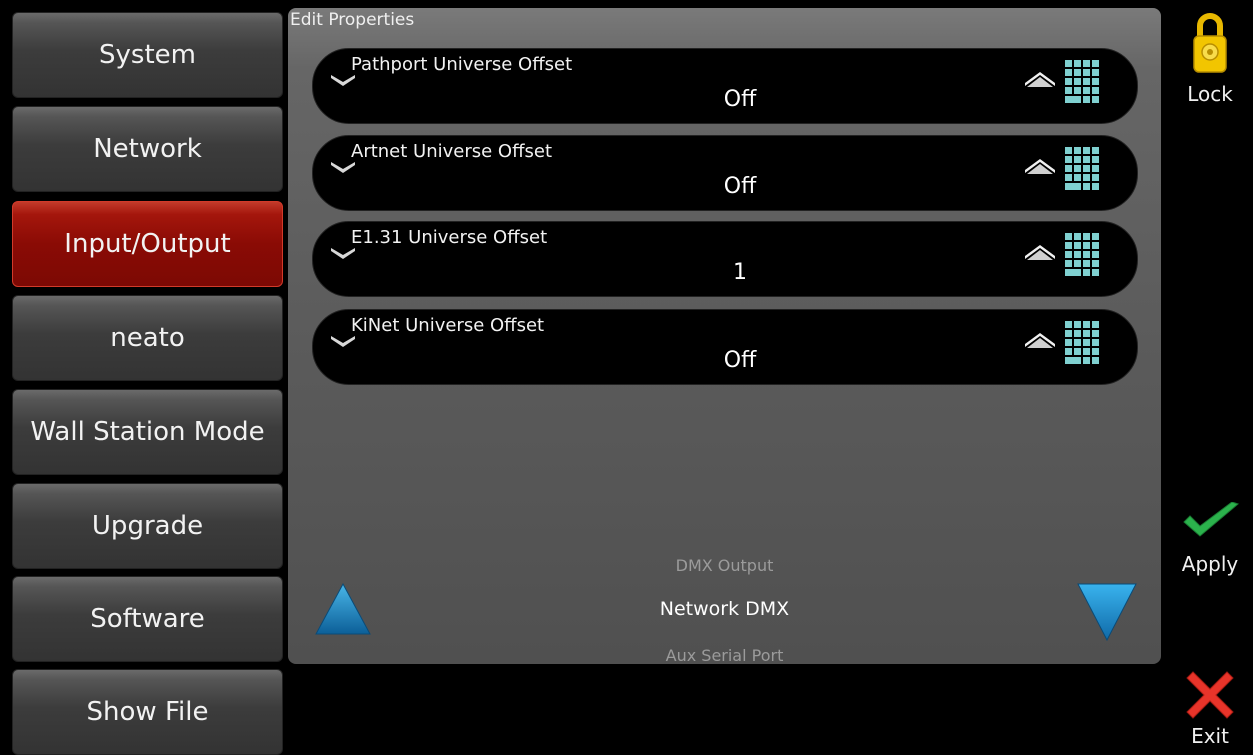  I want to click on sidebar-item-software: Software, so click(147, 619).